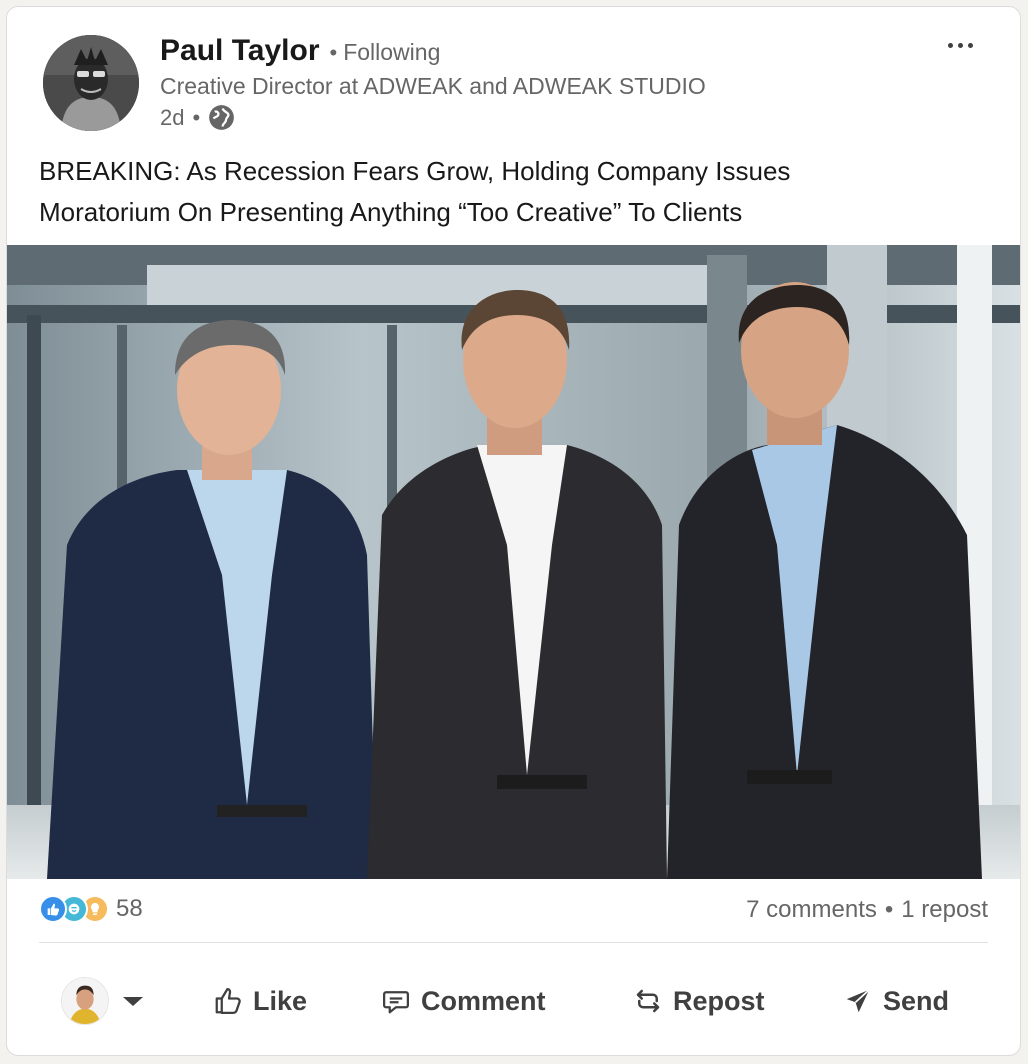 This screenshot has width=1028, height=1064. I want to click on send-button: Send, so click(896, 1001).